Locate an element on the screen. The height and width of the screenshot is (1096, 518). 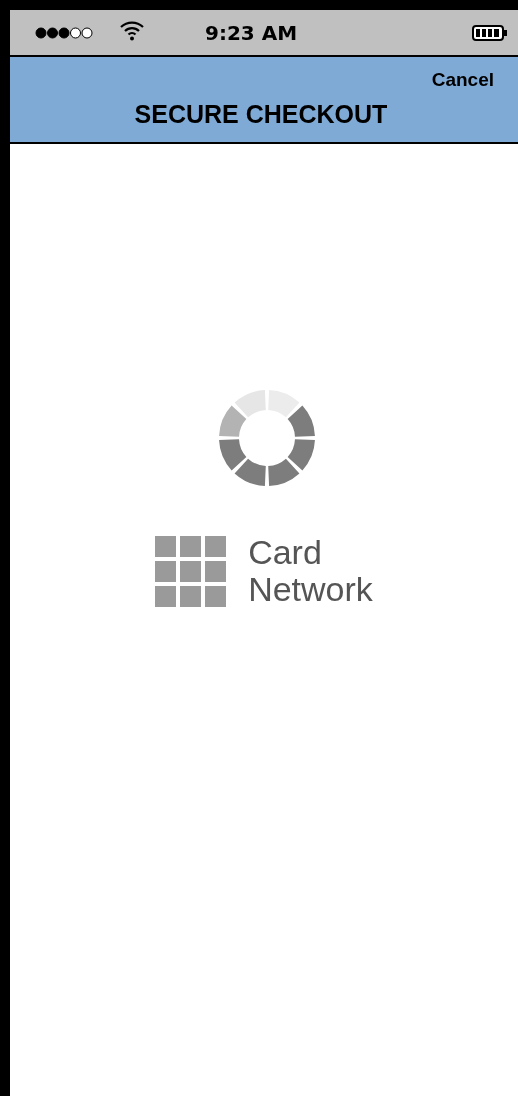
brand-name: Network is located at coordinates (310, 589).